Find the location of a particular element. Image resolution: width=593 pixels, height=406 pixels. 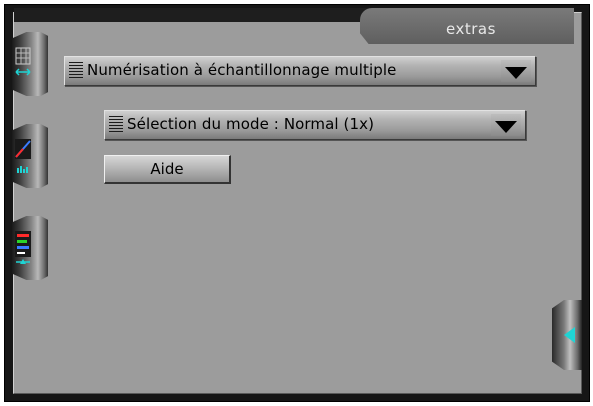

multi-sample-dropdown: Numérisation à échantillonnage multiple is located at coordinates (300, 71).